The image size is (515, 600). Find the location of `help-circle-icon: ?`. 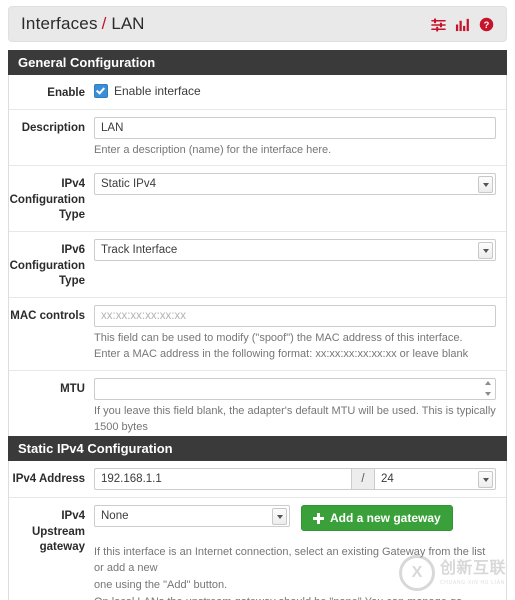

help-circle-icon: ? is located at coordinates (486, 24).